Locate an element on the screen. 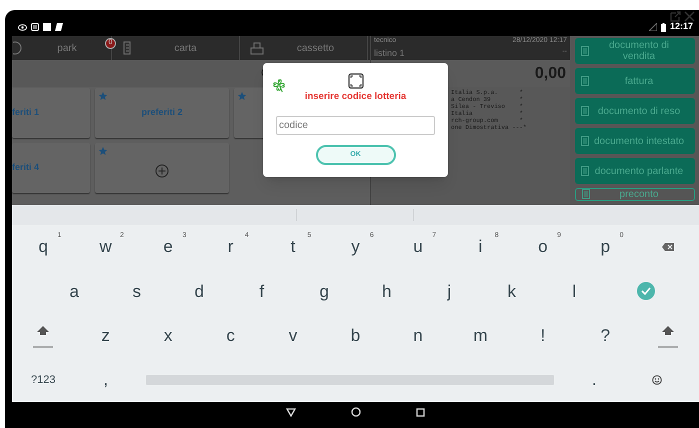  key: j is located at coordinates (449, 291).